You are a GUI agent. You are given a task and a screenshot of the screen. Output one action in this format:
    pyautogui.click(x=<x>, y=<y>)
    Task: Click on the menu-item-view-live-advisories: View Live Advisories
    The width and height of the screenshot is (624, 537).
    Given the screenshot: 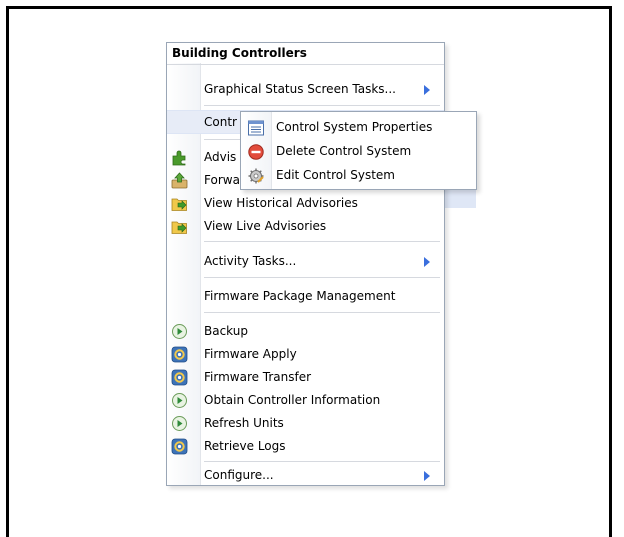 What is the action you would take?
    pyautogui.click(x=305, y=226)
    